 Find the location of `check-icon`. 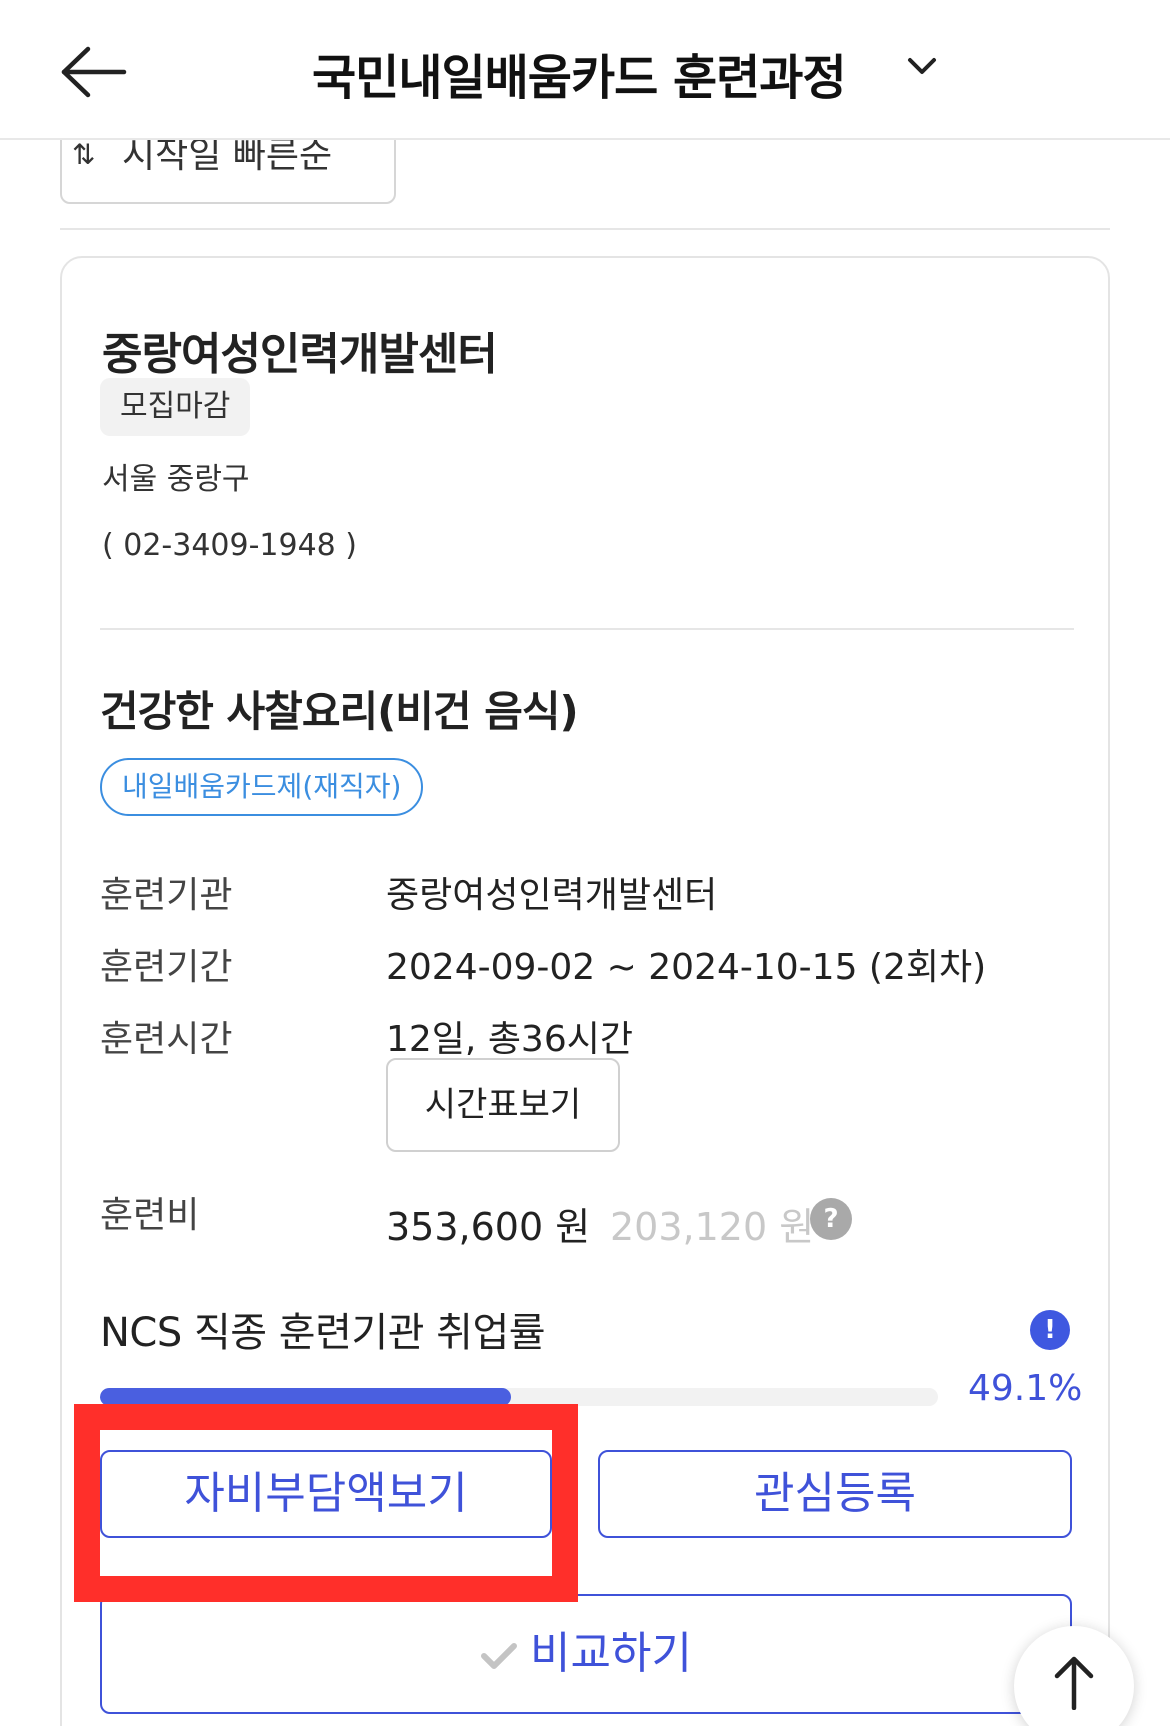

check-icon is located at coordinates (499, 1656).